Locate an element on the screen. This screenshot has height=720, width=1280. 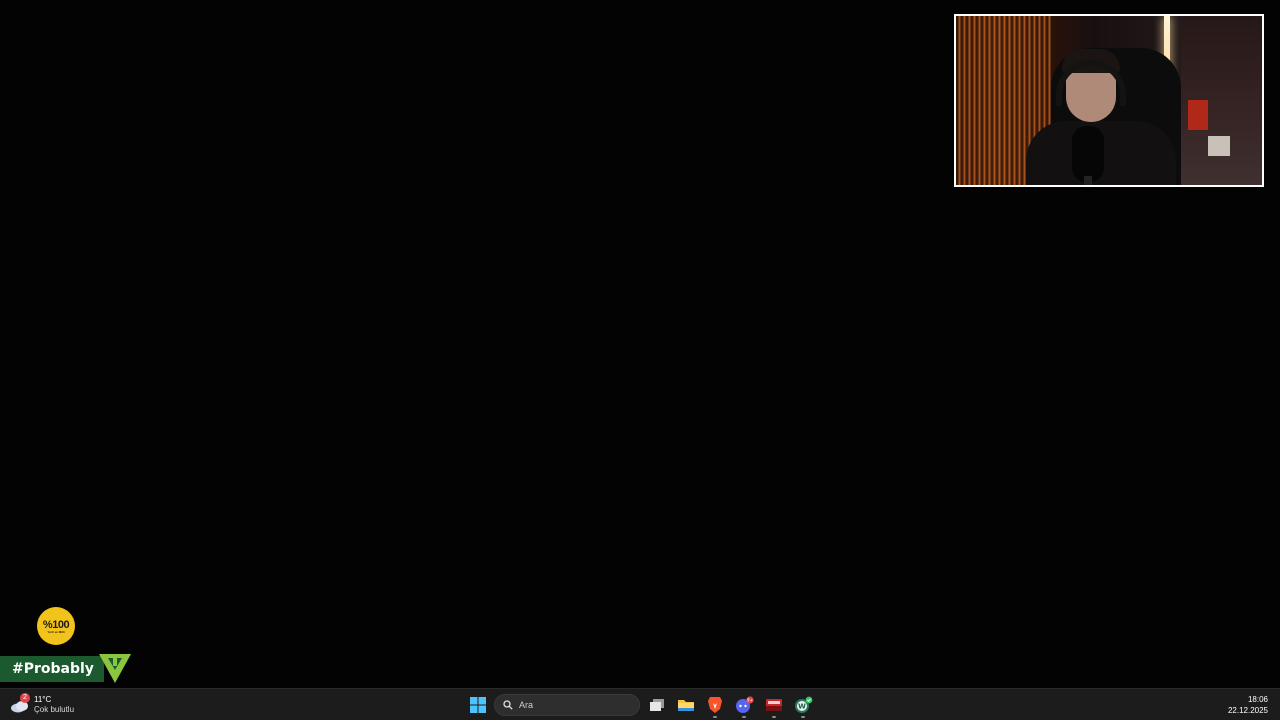
microphone-arm is located at coordinates (1088, 180).